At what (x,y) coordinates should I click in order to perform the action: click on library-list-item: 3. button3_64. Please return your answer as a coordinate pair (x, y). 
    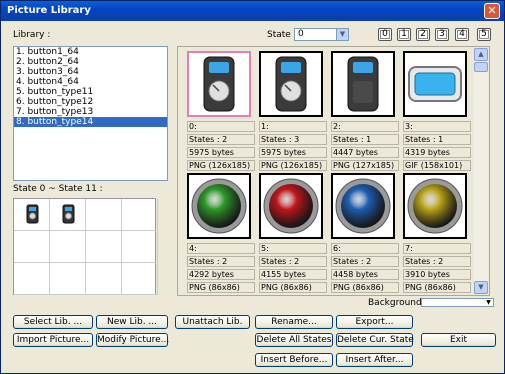
    Looking at the image, I should click on (90, 72).